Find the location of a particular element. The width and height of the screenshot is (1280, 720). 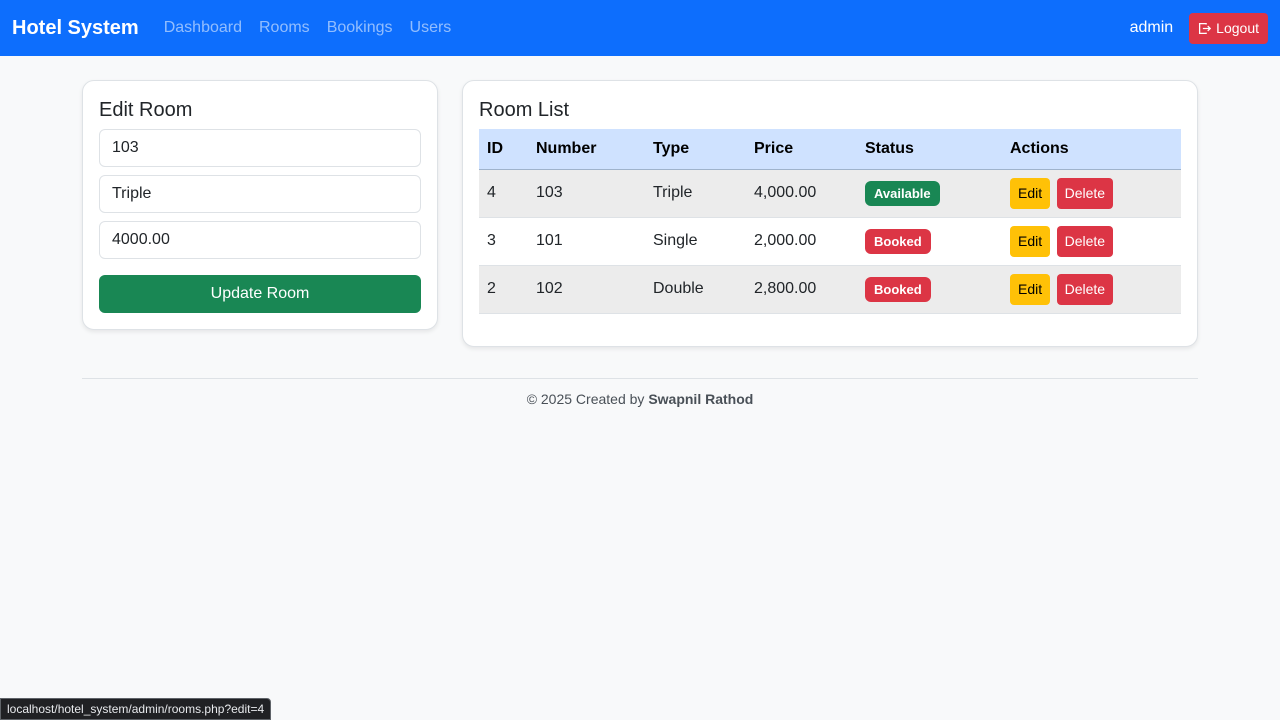

cell-id: 3 is located at coordinates (491, 240).